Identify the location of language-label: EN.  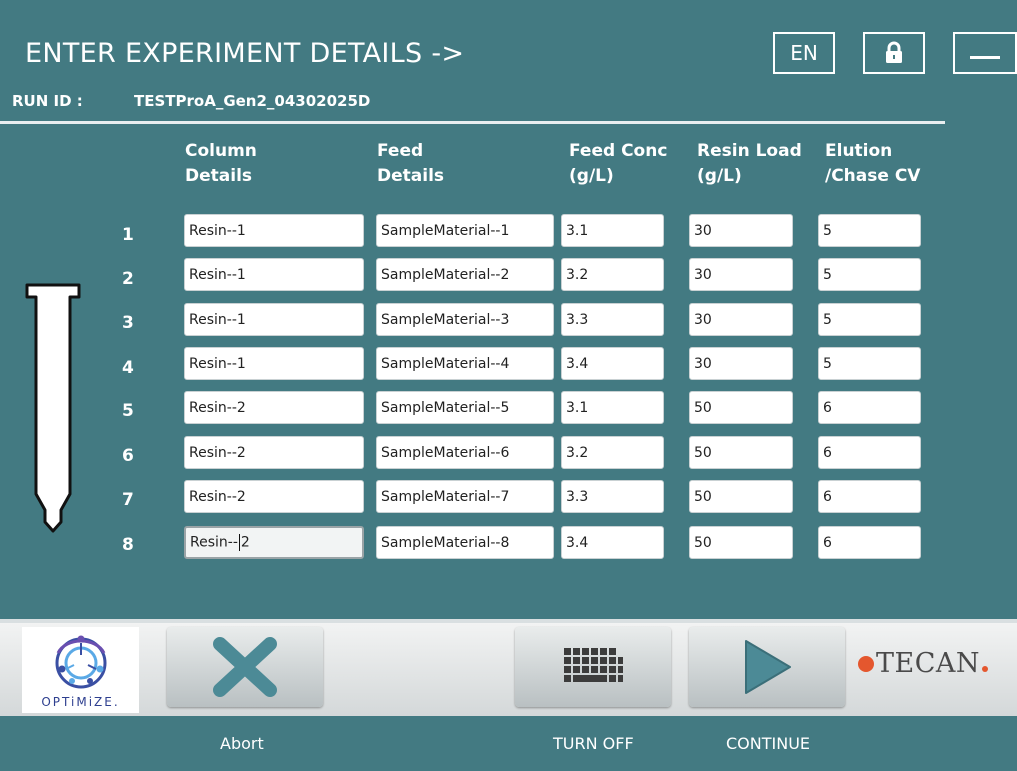
(804, 53).